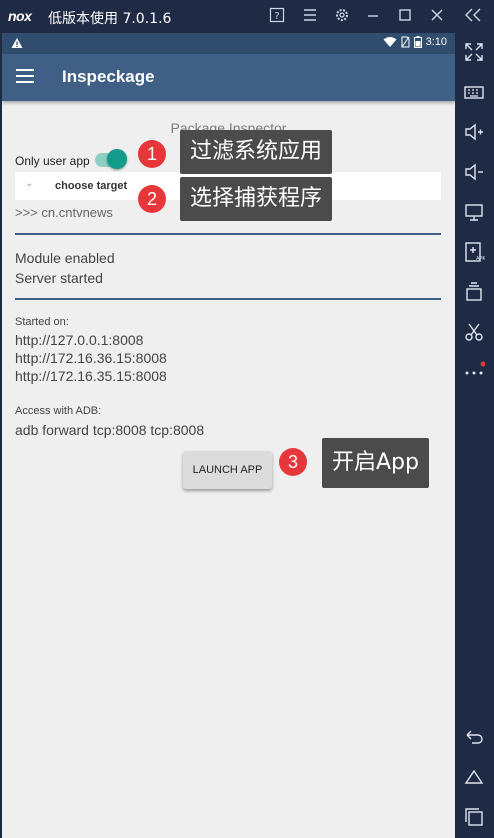  I want to click on settings-icon, so click(342, 16).